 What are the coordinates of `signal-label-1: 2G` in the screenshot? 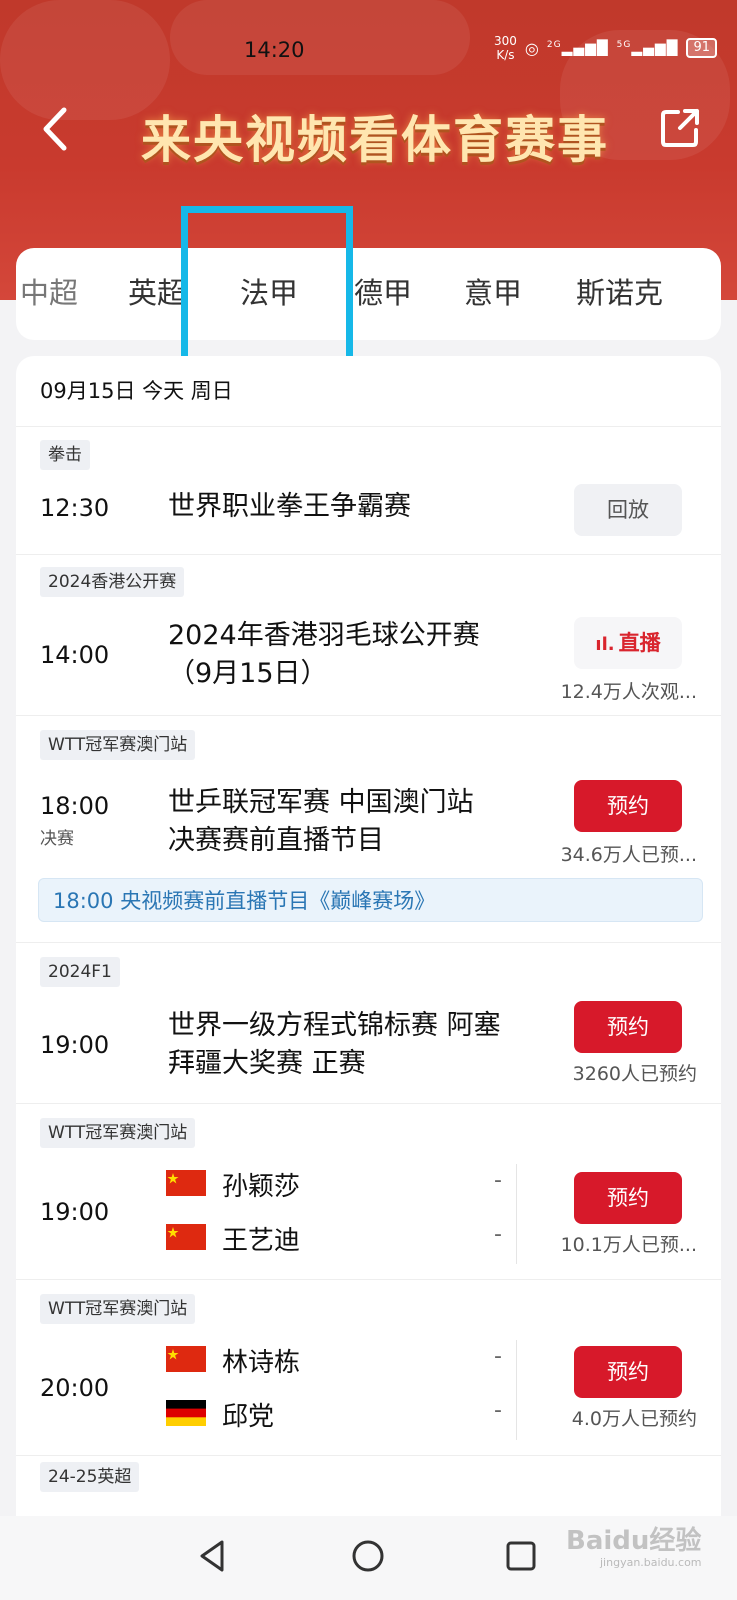 It's located at (554, 44).